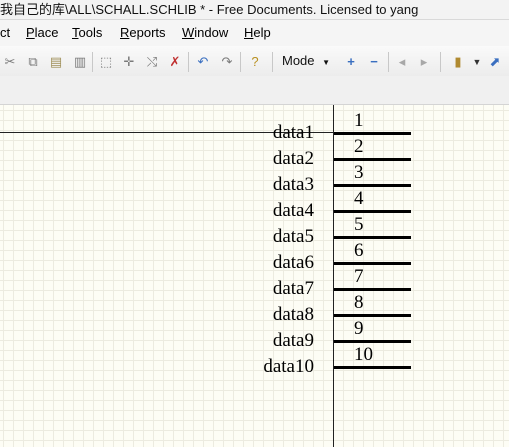 The height and width of the screenshot is (447, 509). What do you see at coordinates (424, 62) in the screenshot?
I see `arrow-right-icon: ▸` at bounding box center [424, 62].